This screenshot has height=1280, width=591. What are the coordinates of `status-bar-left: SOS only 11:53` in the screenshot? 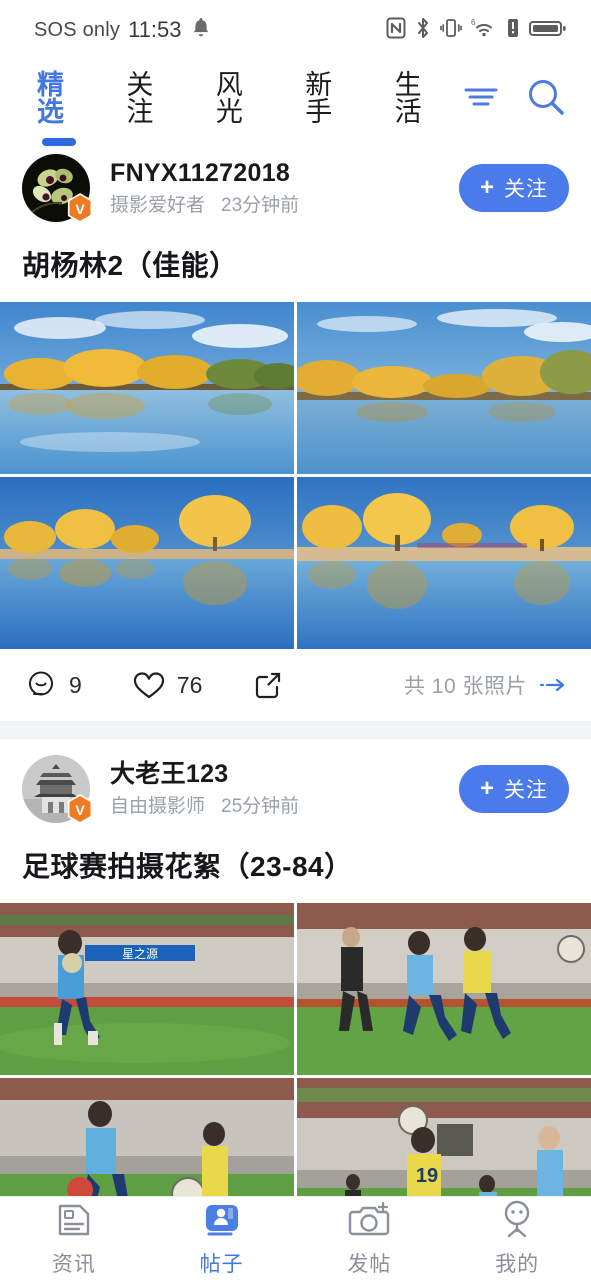 It's located at (123, 30).